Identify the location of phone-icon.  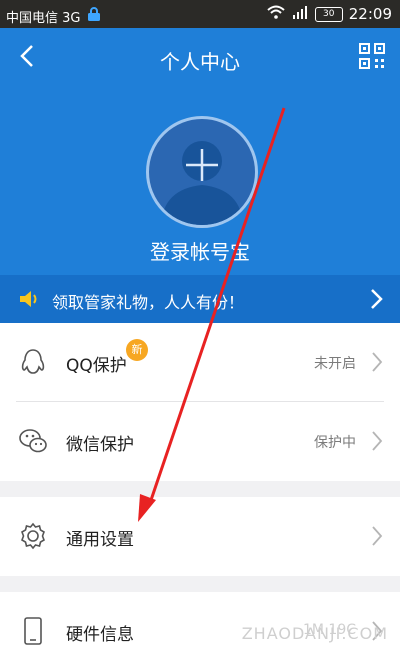
(33, 631).